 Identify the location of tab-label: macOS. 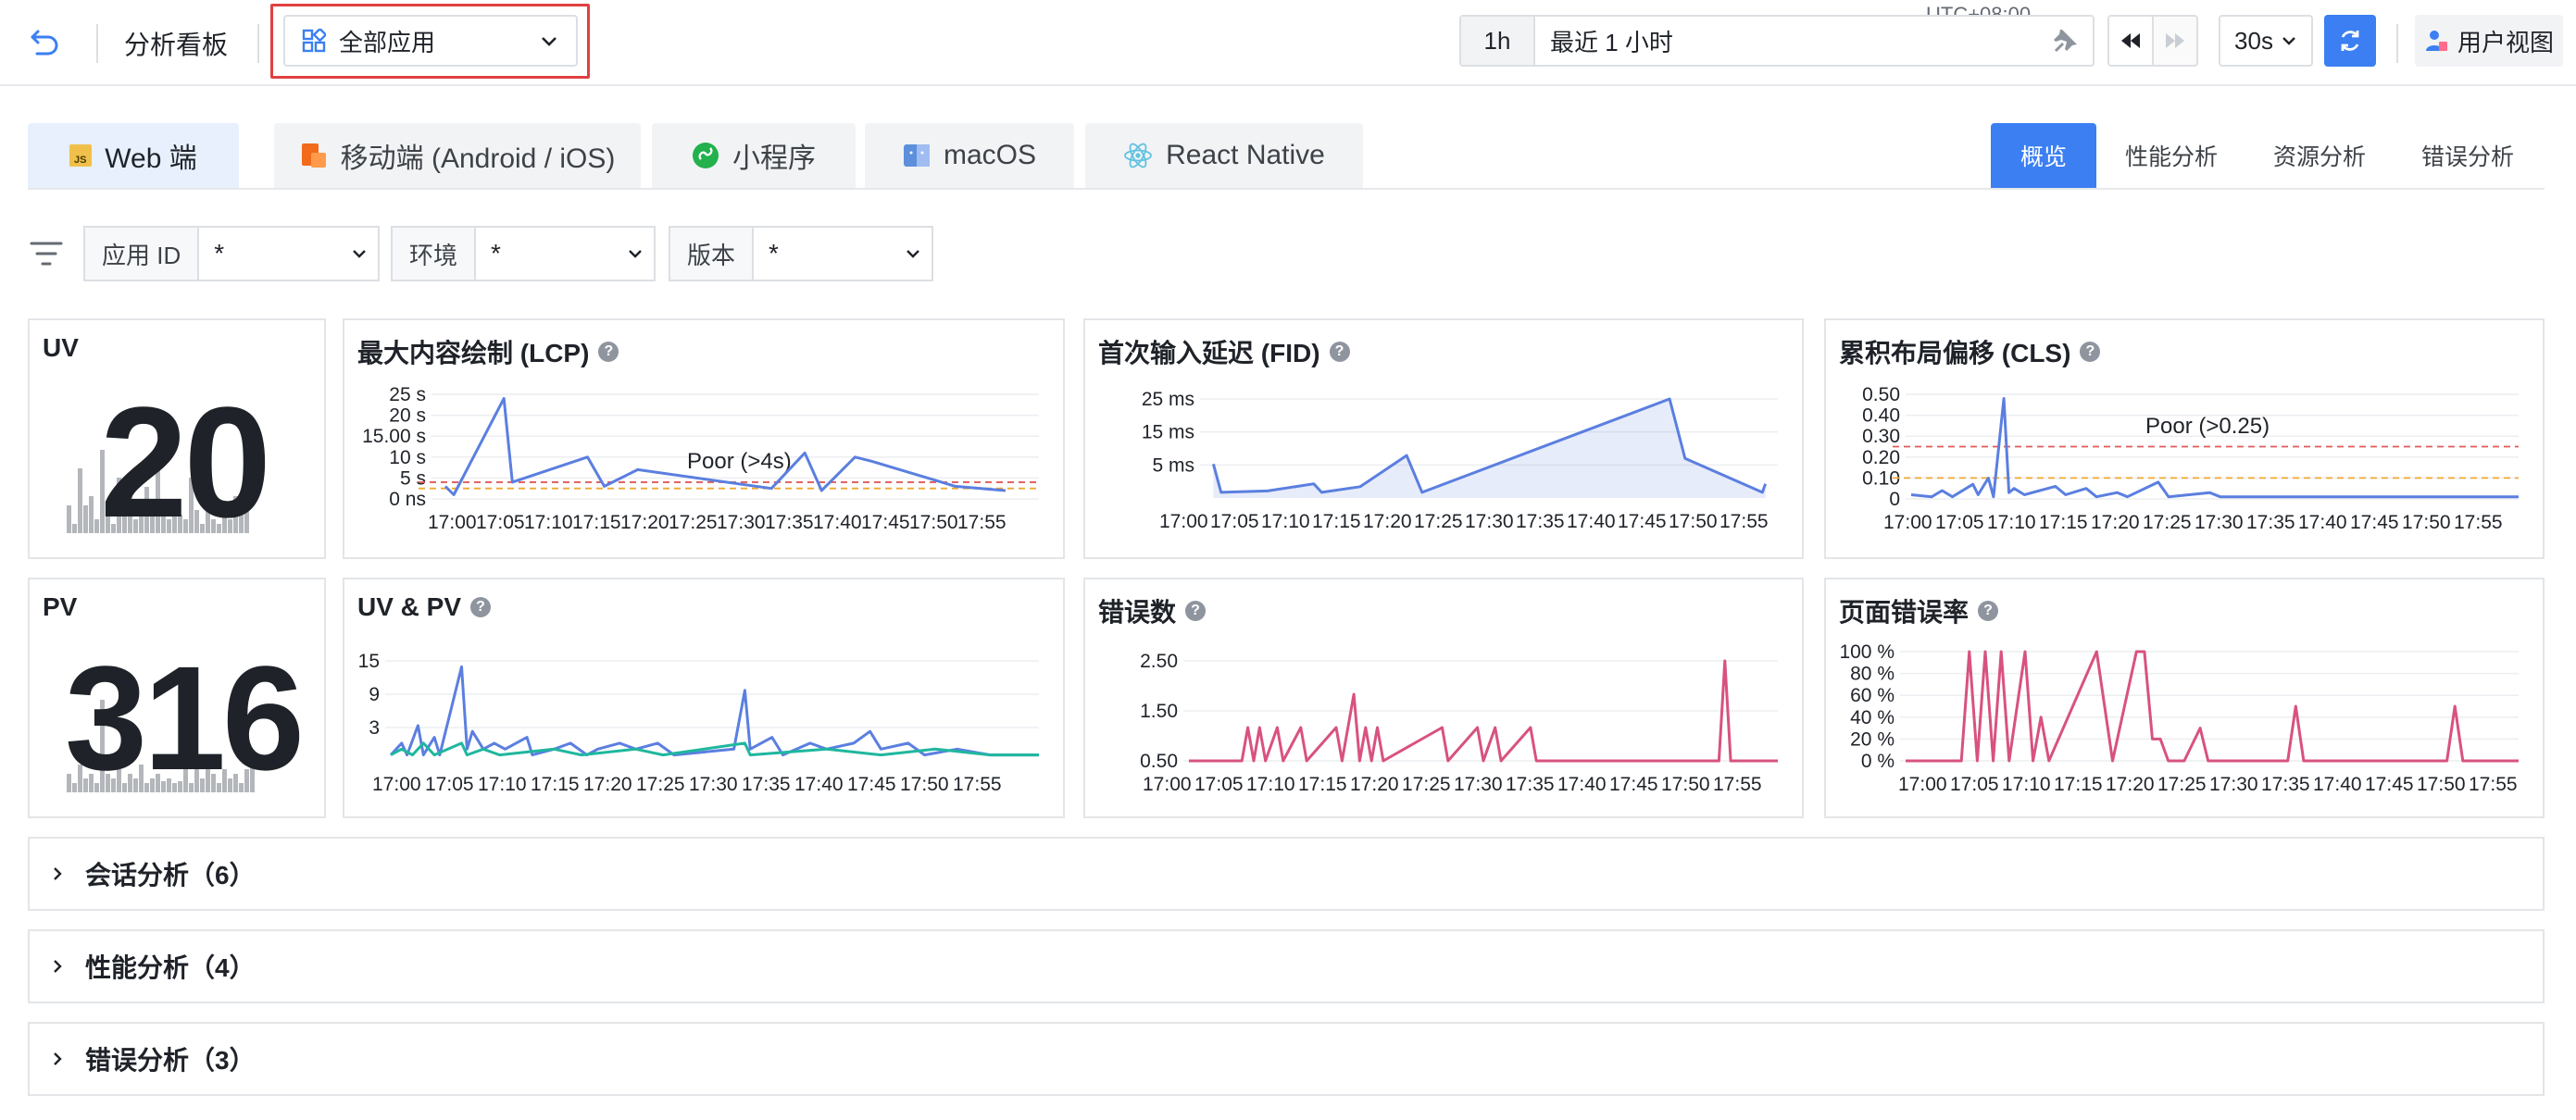
(990, 155).